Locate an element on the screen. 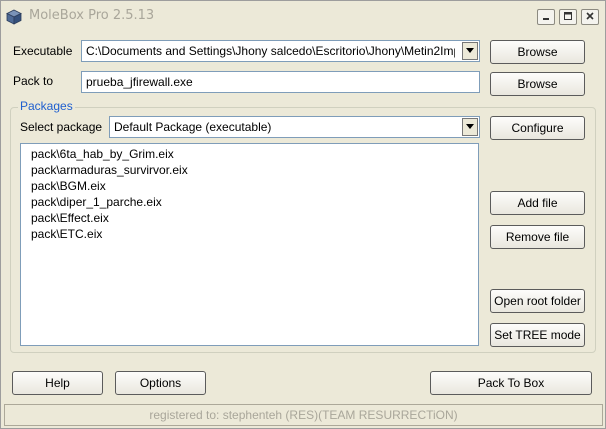 This screenshot has width=606, height=429. close-button is located at coordinates (590, 17).